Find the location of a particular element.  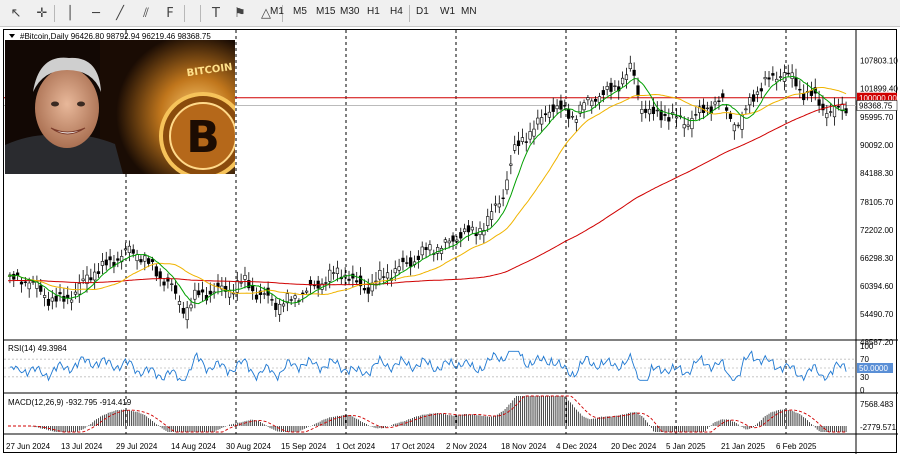

last-price-label: 98368.75 is located at coordinates (876, 106).